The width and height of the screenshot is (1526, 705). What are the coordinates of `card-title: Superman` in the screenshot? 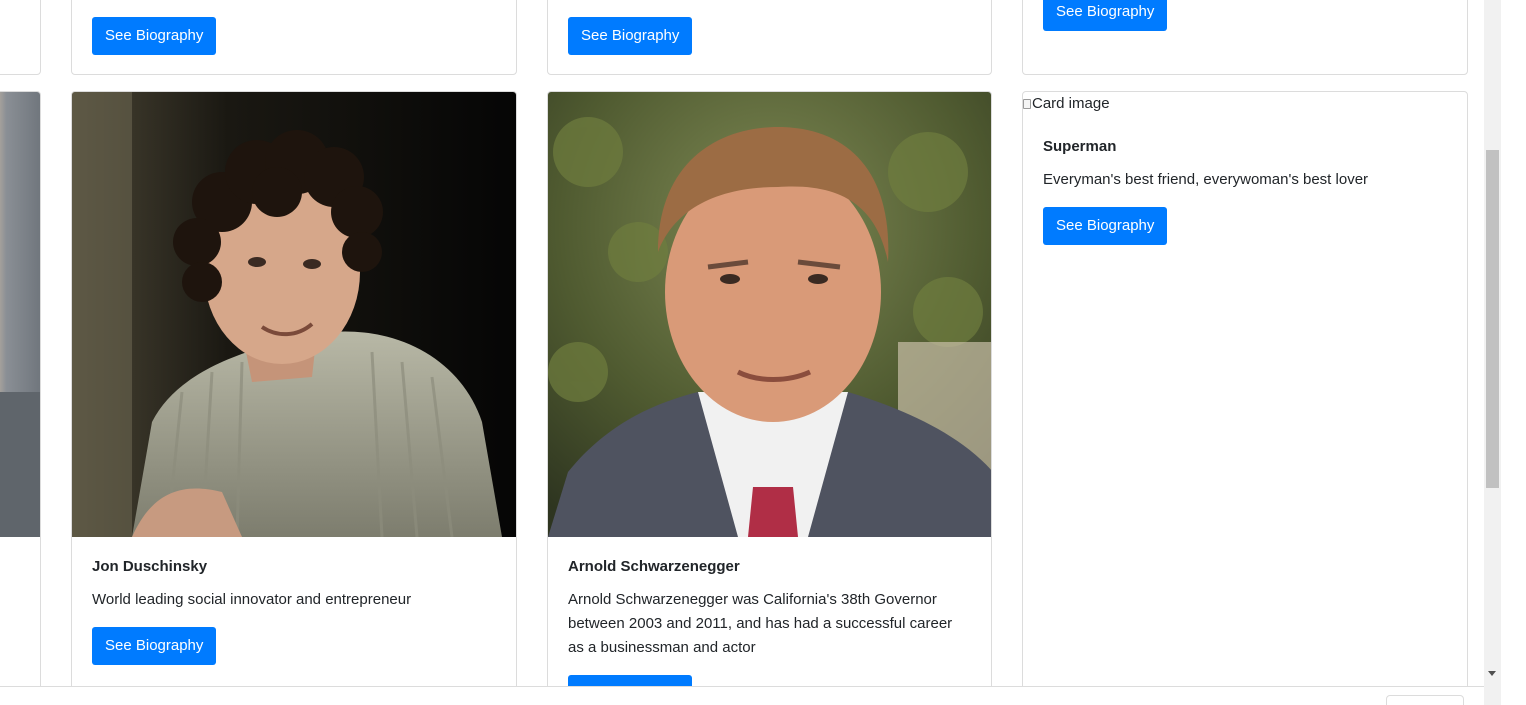 It's located at (1080, 146).